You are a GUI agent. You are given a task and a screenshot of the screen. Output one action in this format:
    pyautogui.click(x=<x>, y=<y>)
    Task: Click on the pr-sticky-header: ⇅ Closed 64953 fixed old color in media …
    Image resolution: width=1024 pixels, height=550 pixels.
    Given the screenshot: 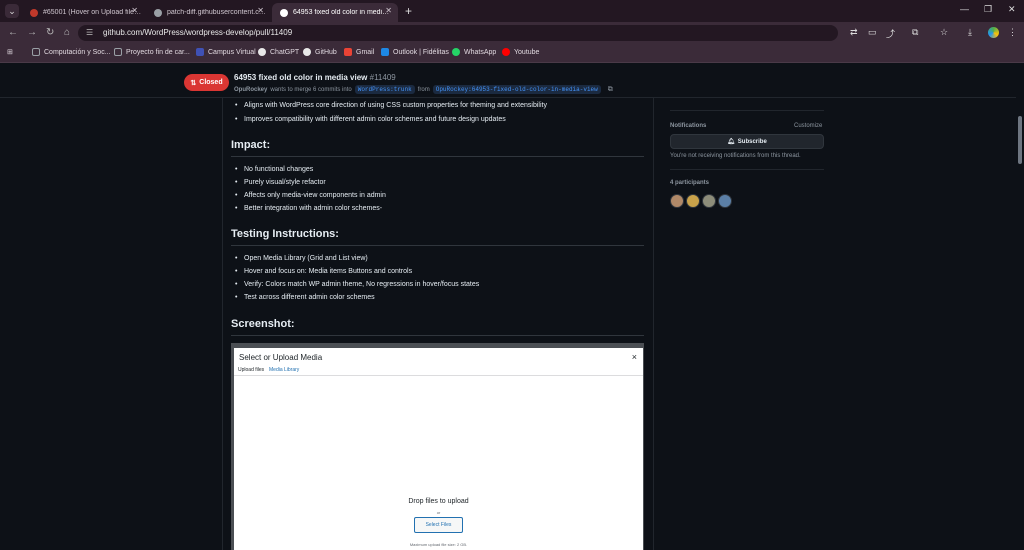 What is the action you would take?
    pyautogui.click(x=508, y=81)
    